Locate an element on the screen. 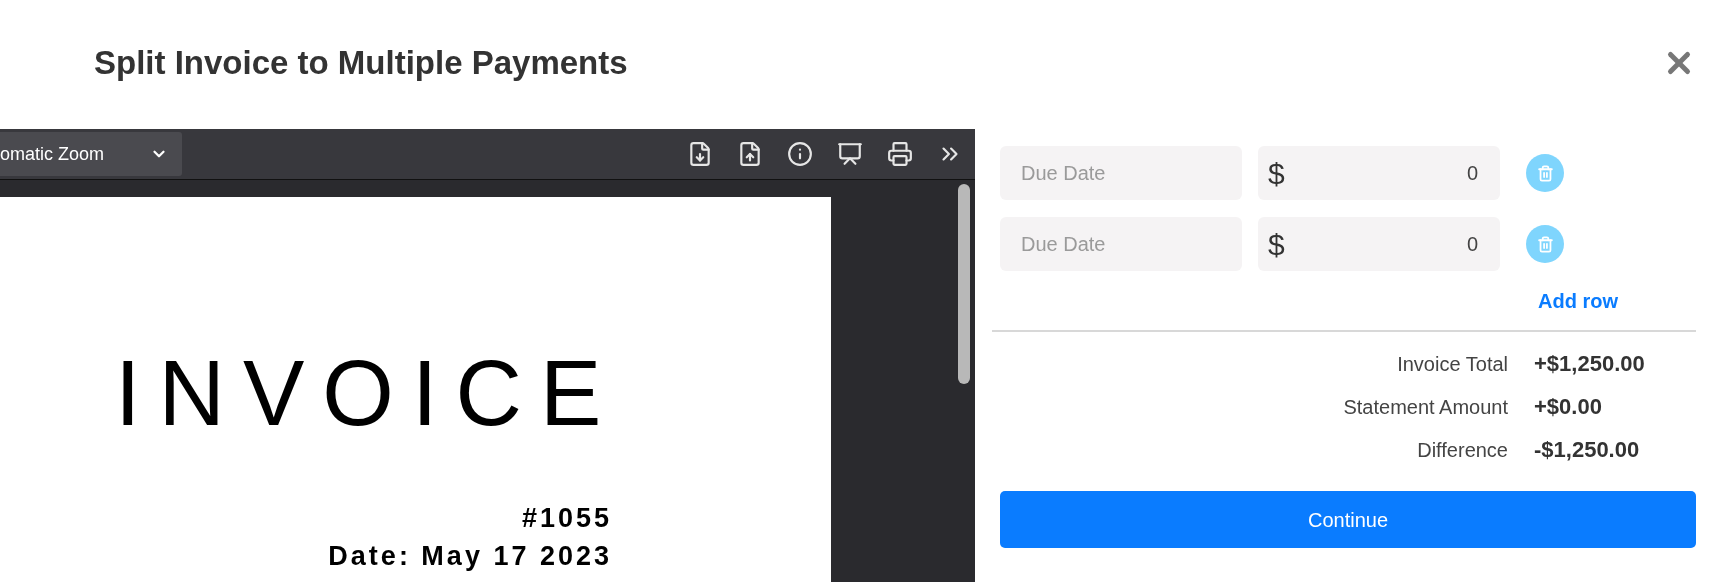 Image resolution: width=1720 pixels, height=582 pixels. info-icon is located at coordinates (800, 154).